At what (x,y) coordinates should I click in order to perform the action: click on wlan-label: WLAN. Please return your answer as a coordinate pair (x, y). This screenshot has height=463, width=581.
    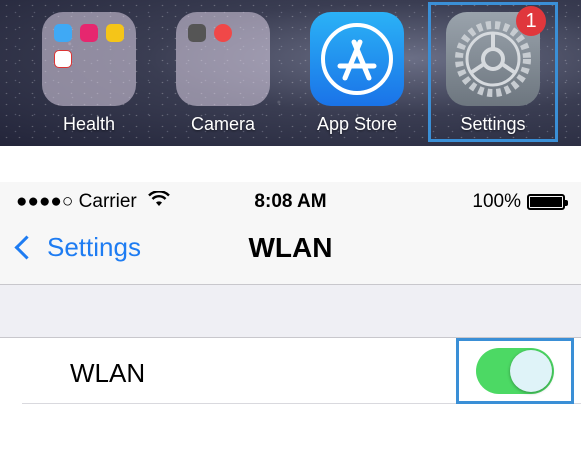
    Looking at the image, I should click on (108, 373).